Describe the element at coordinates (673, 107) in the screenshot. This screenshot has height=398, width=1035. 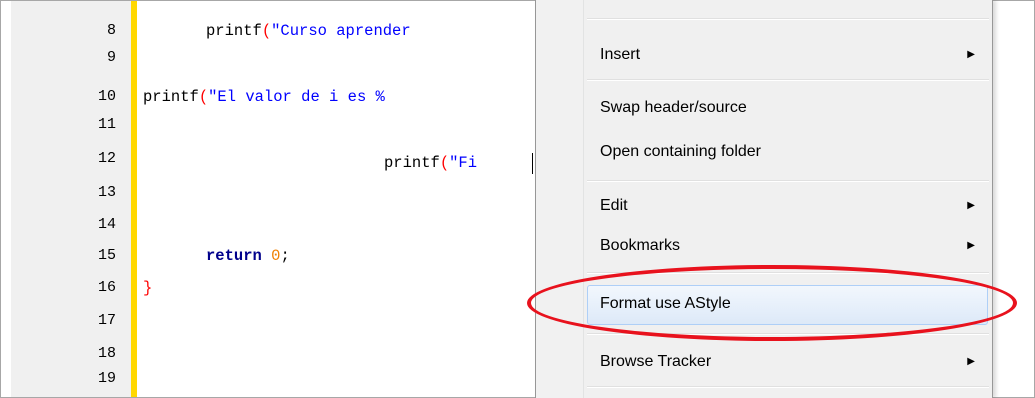
I see `menu-item-label: Swap header/source` at that location.